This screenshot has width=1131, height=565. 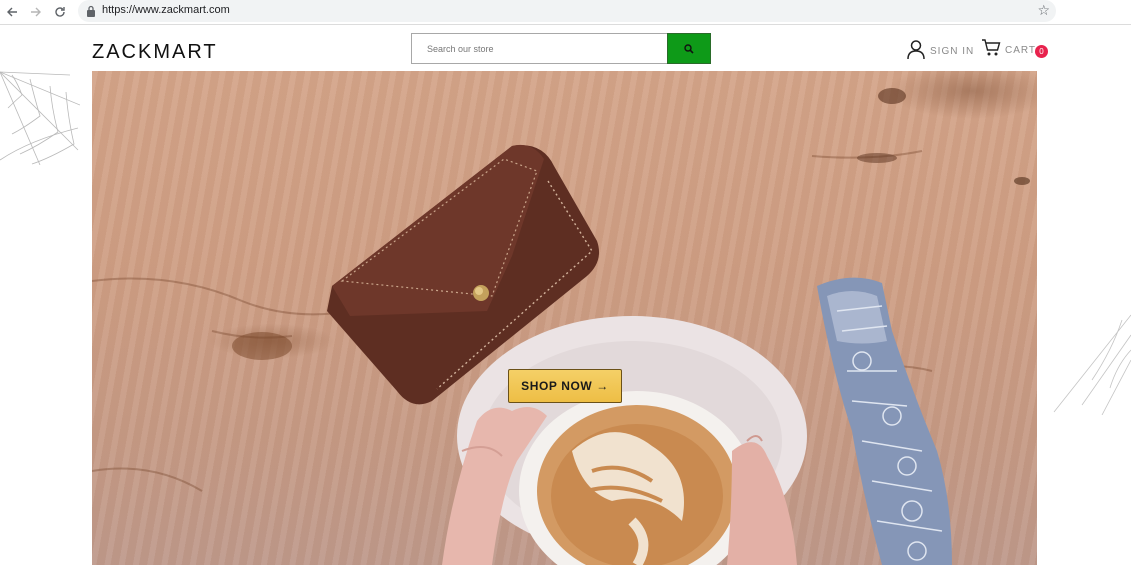 I want to click on cart-label: CART, so click(x=1021, y=50).